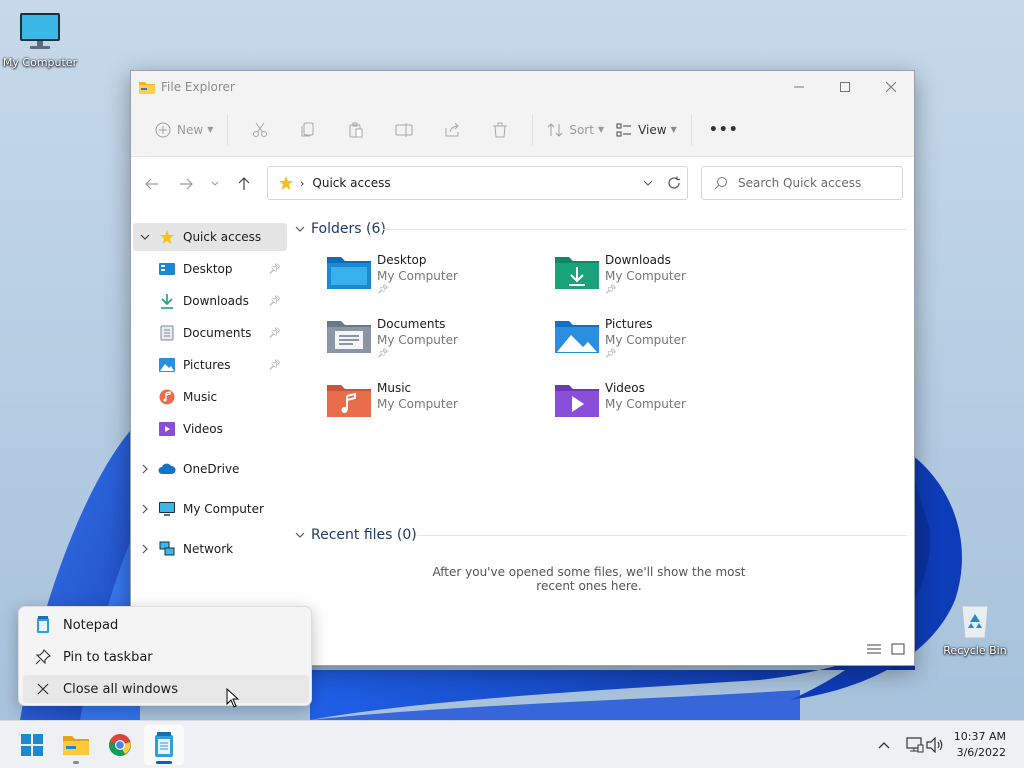  I want to click on new-button: New ▼, so click(184, 130).